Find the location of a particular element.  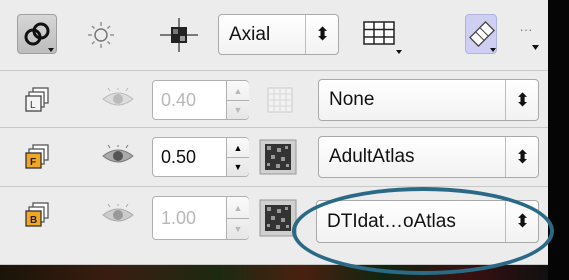

link-views-button is located at coordinates (37, 34).